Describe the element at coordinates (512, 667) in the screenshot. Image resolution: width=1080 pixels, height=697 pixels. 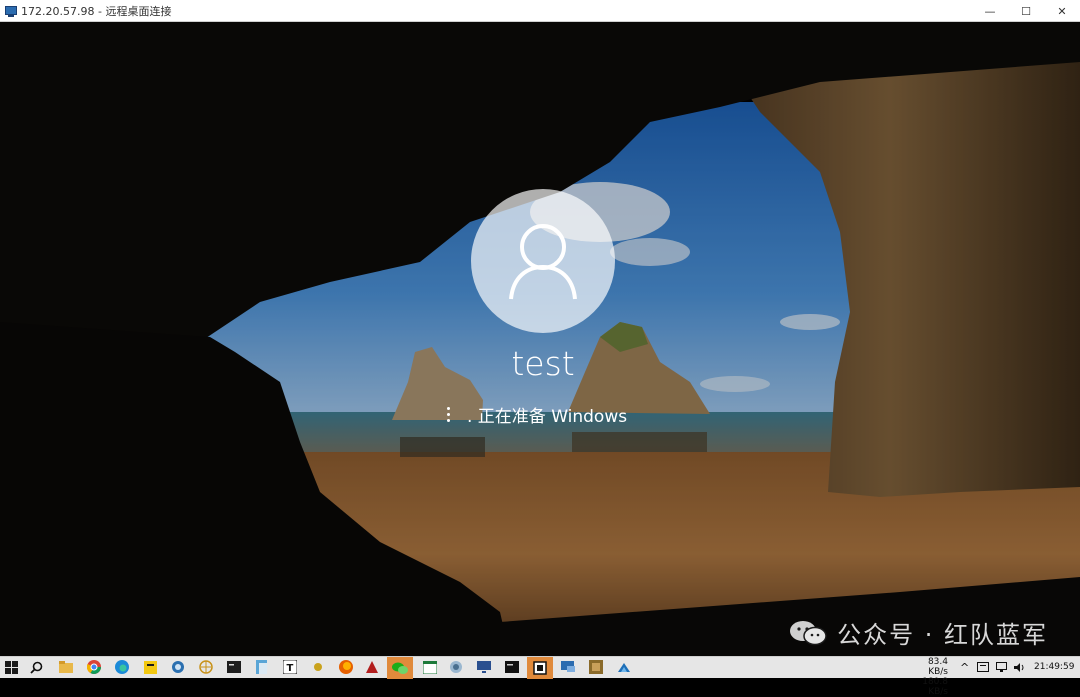
I see `cmd-icon` at that location.